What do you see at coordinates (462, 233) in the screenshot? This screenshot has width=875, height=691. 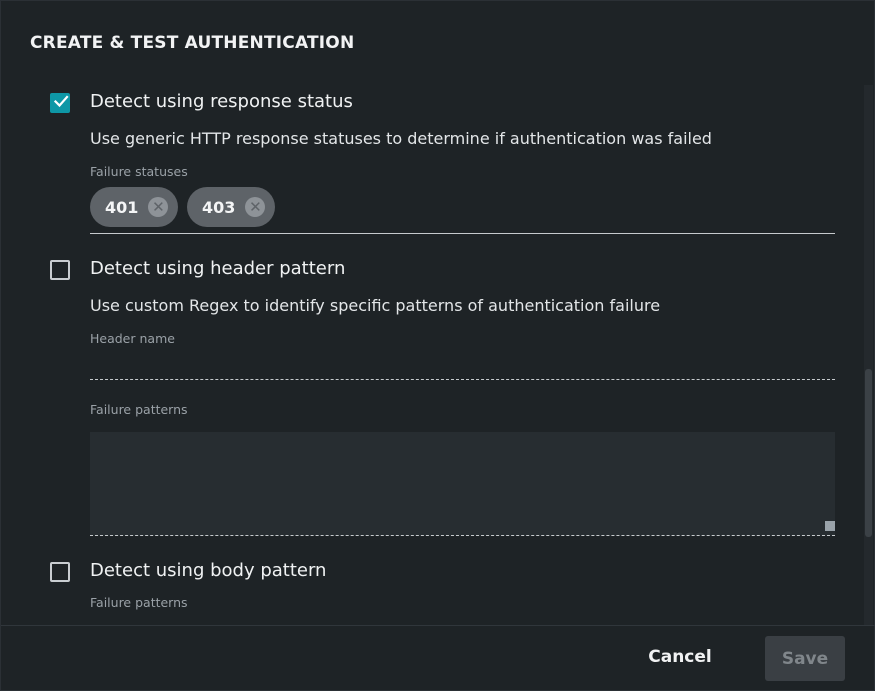 I see `failure-statuses-underline` at bounding box center [462, 233].